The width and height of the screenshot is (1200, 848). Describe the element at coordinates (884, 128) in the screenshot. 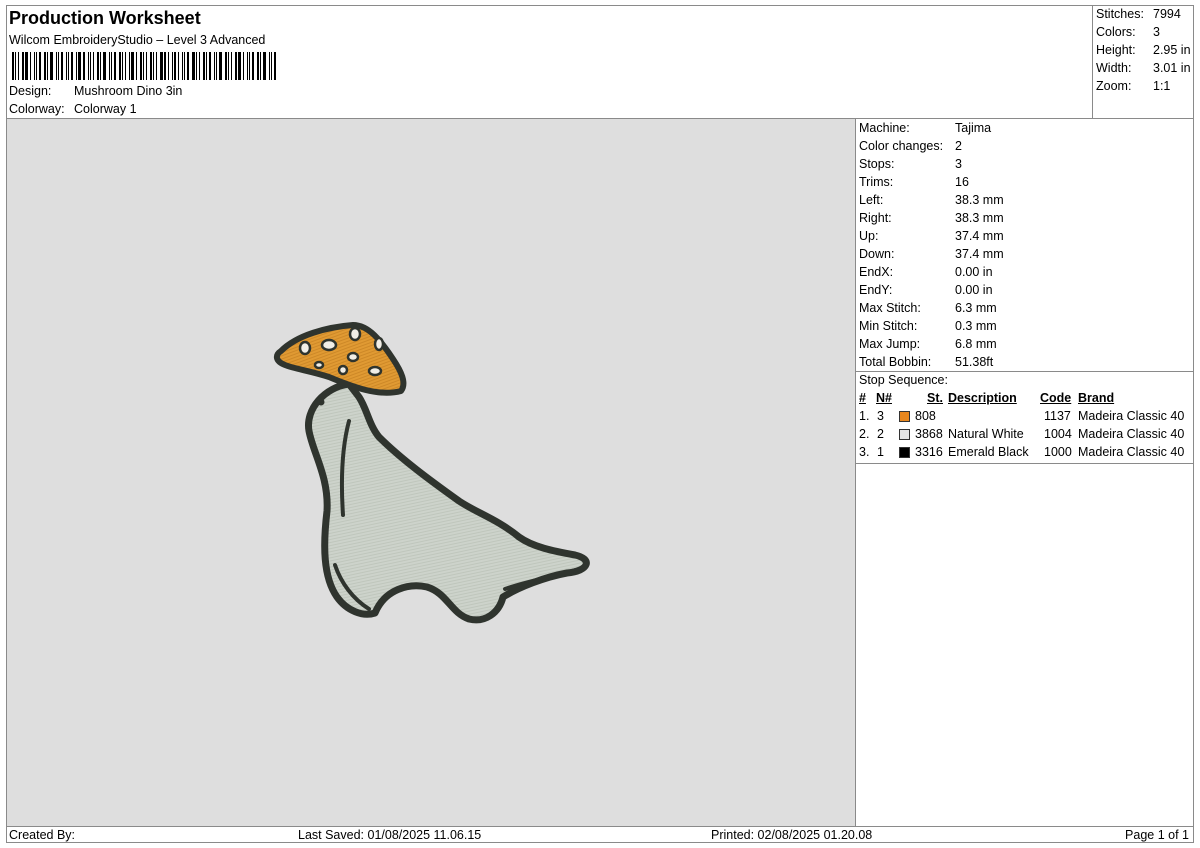

I see `detail-label: Machine:` at that location.